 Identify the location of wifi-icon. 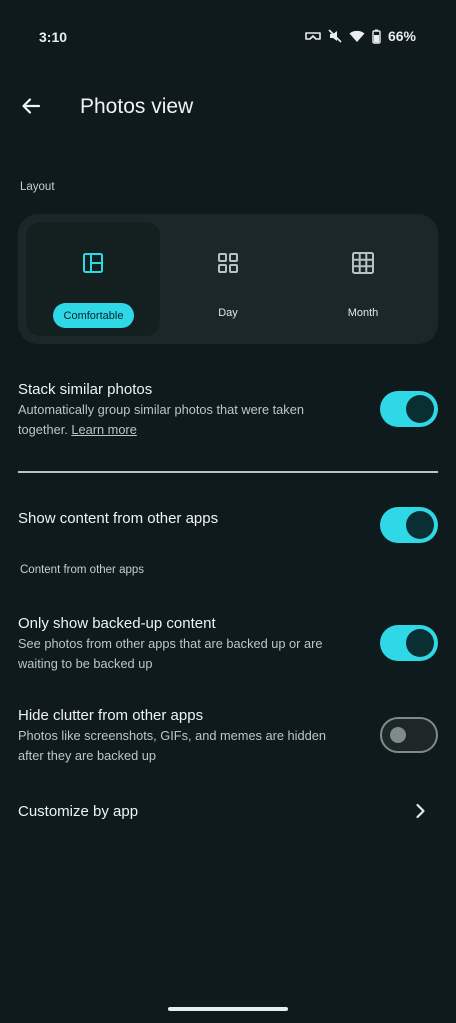
(357, 36).